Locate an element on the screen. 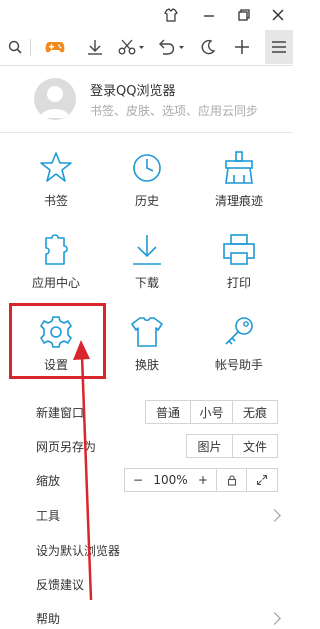 The width and height of the screenshot is (320, 629). annotation-arrow is located at coordinates (83, 470).